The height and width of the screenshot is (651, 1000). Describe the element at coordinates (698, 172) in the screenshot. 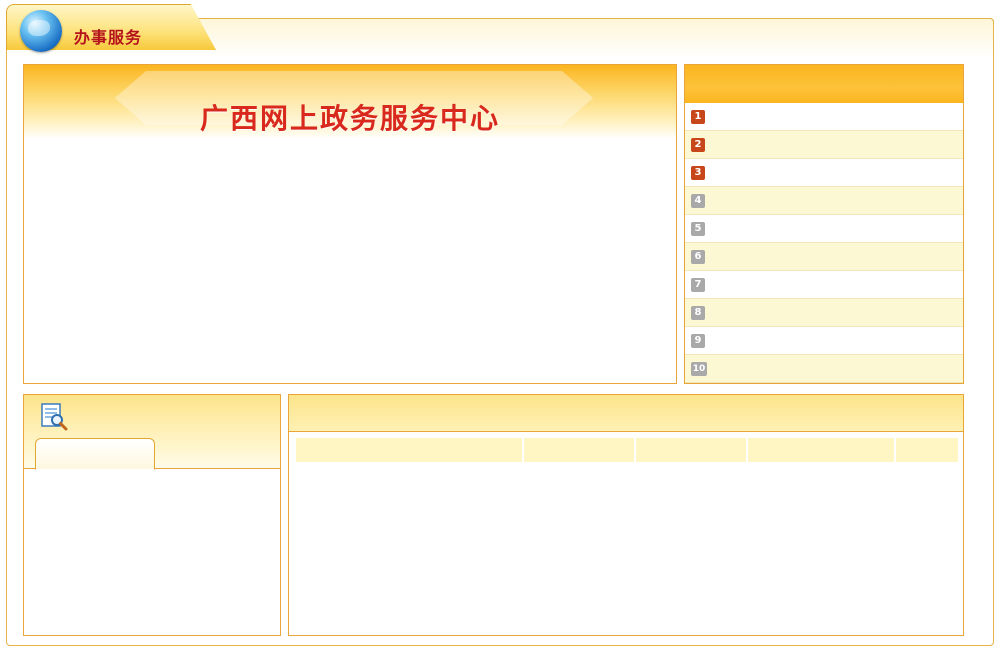

I see `rank-number-badge: 3` at that location.